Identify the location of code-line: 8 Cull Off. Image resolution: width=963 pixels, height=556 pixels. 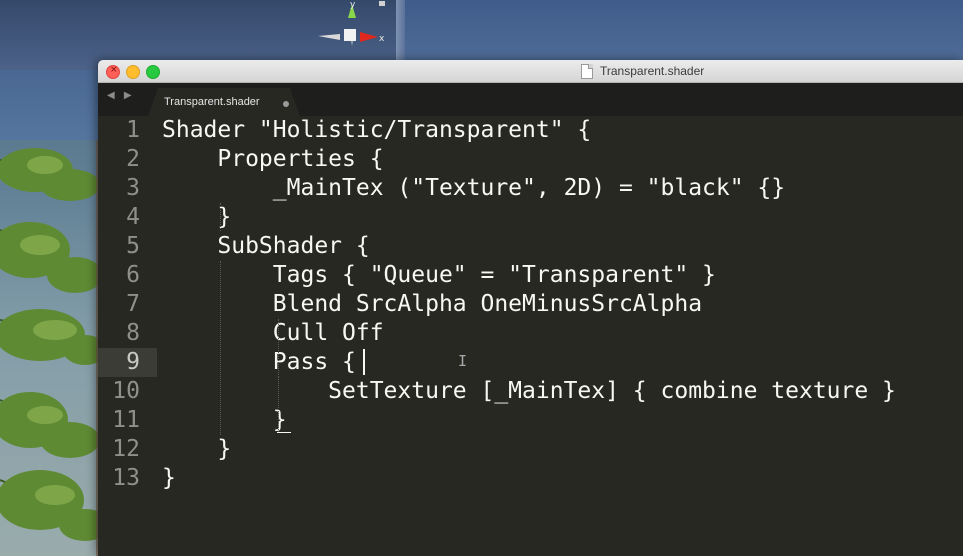
(530, 333).